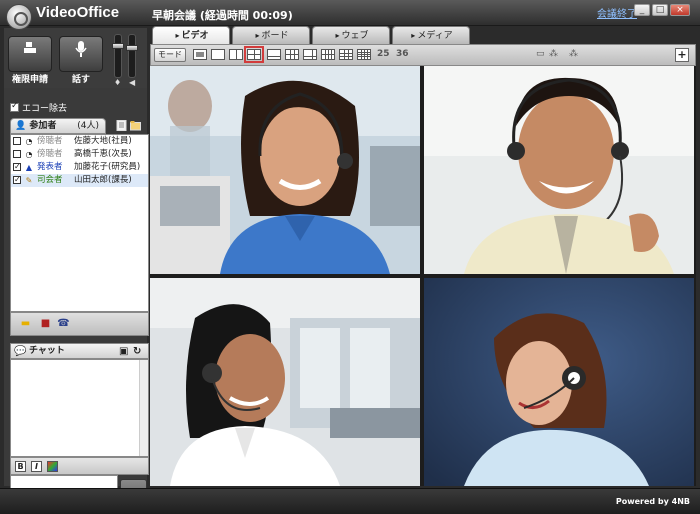  What do you see at coordinates (107, 167) in the screenshot?
I see `participant-name: 加藤花子(研究員)` at bounding box center [107, 167].